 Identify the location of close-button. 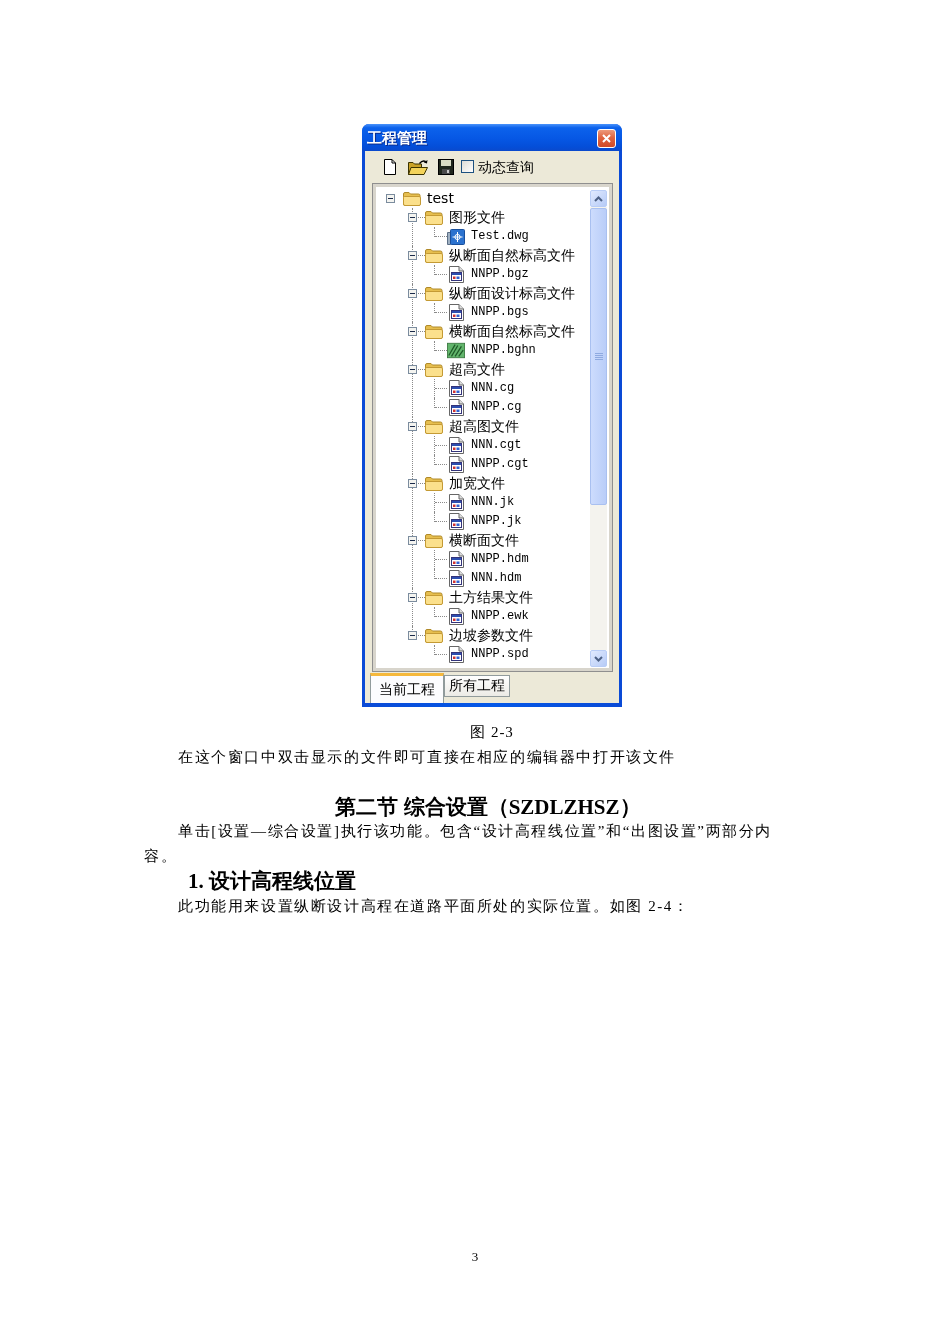
(606, 138).